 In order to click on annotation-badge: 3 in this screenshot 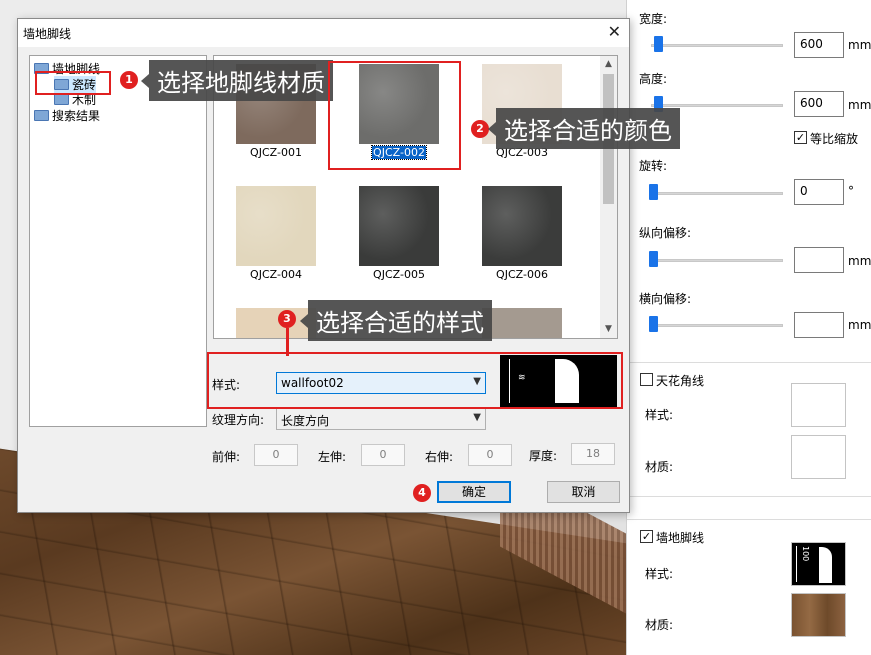, I will do `click(287, 319)`.